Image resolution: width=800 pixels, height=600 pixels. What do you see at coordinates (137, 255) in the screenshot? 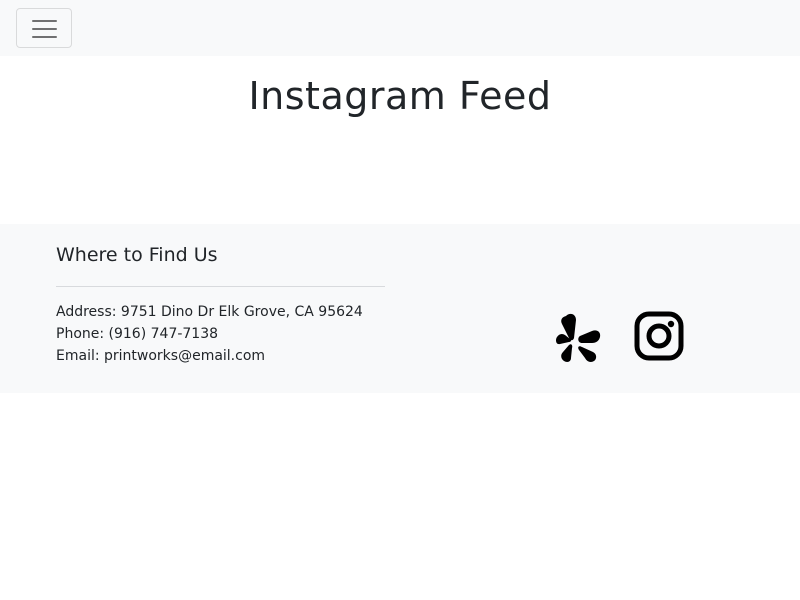
I see `find-us-heading: Where to Find Us` at bounding box center [137, 255].